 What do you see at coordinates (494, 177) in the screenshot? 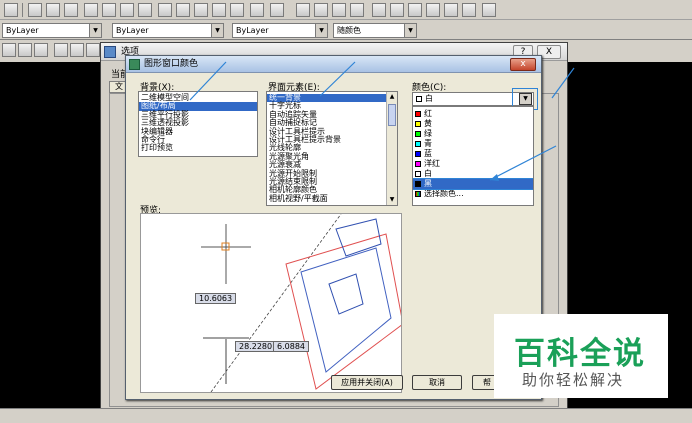
I see `arrowhead` at bounding box center [494, 177].